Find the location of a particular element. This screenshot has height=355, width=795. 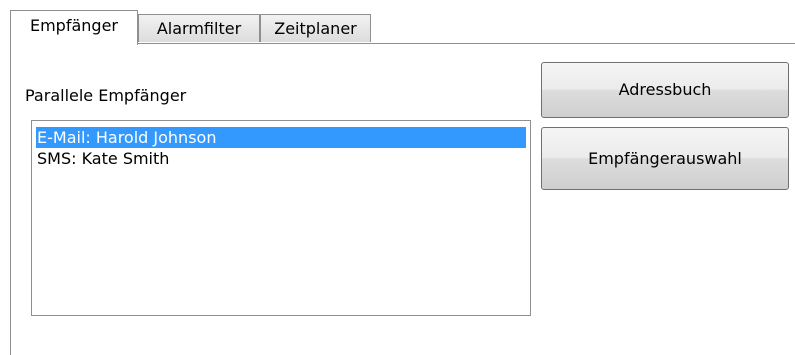

recipients-label: Parallele Empfänger is located at coordinates (106, 95).